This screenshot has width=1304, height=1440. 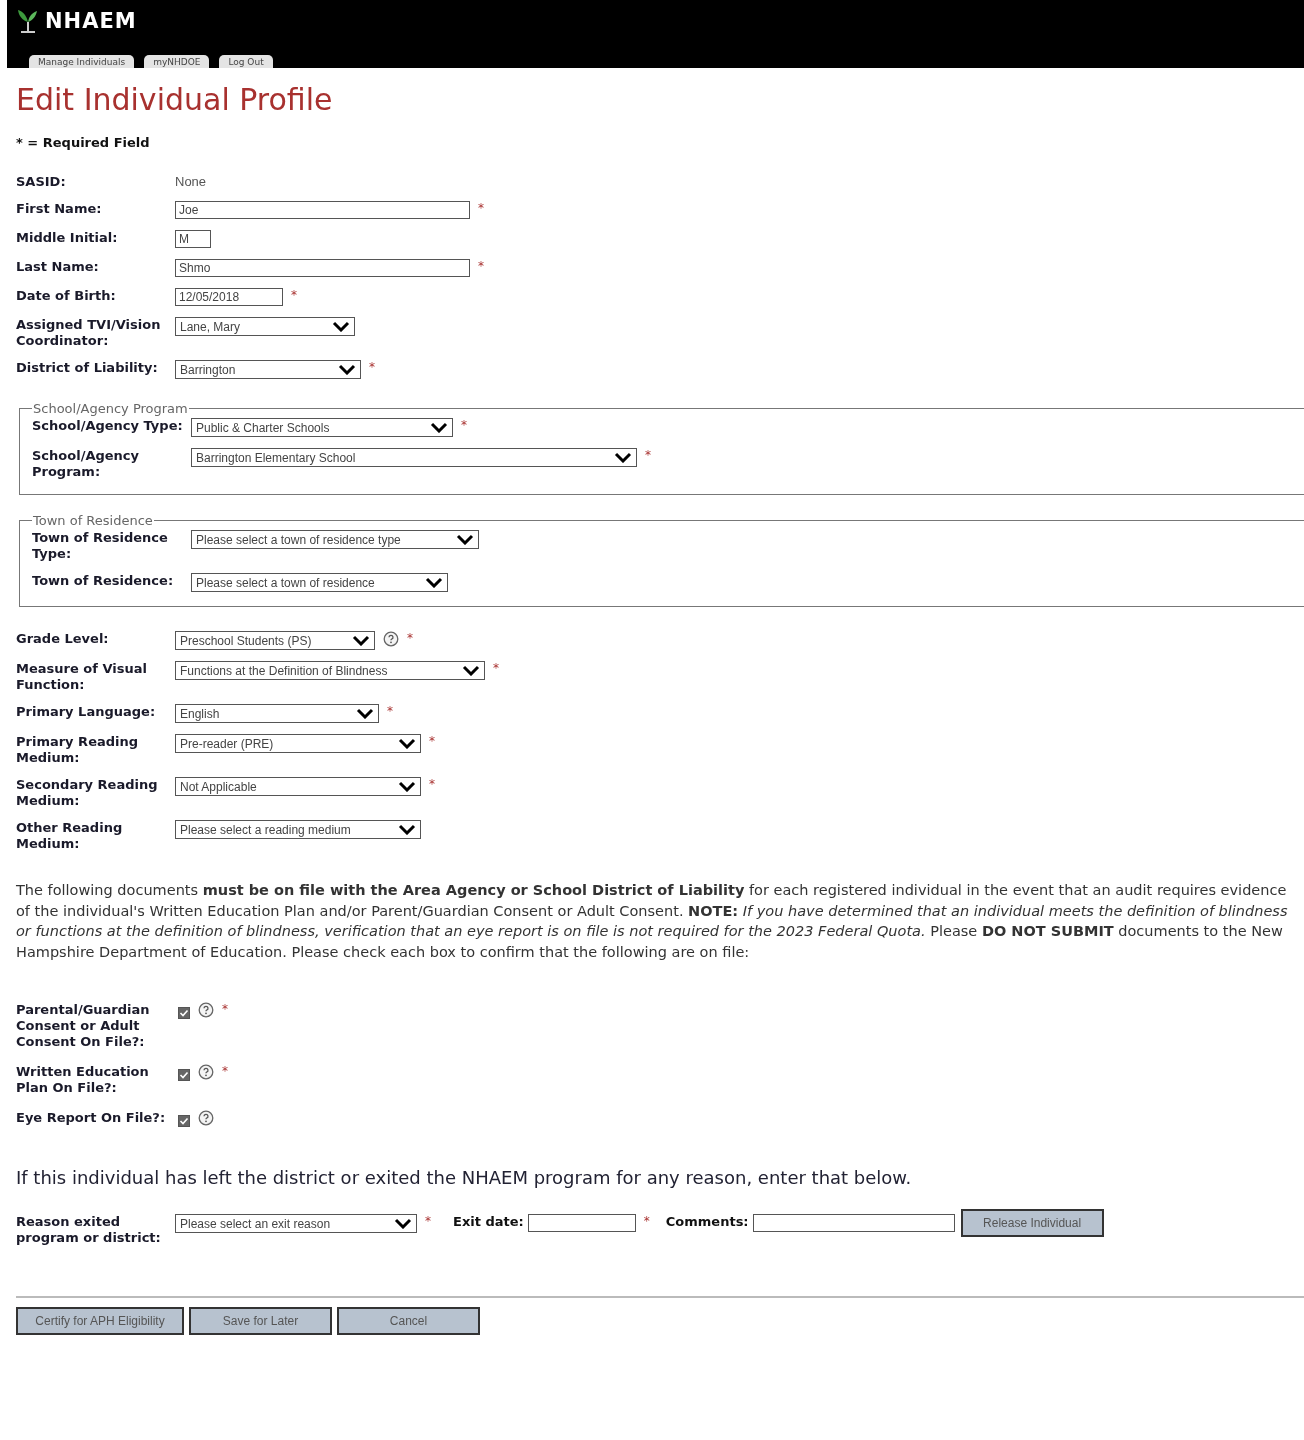 What do you see at coordinates (246, 61) in the screenshot?
I see `nav-tab: Log Out` at bounding box center [246, 61].